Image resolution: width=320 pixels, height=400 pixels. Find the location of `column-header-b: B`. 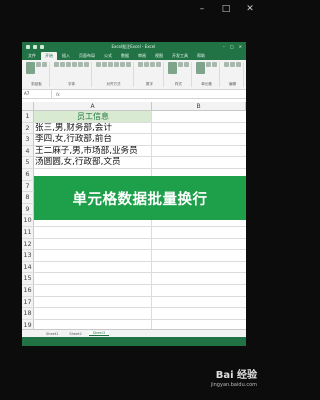

column-header-b: B is located at coordinates (199, 106).